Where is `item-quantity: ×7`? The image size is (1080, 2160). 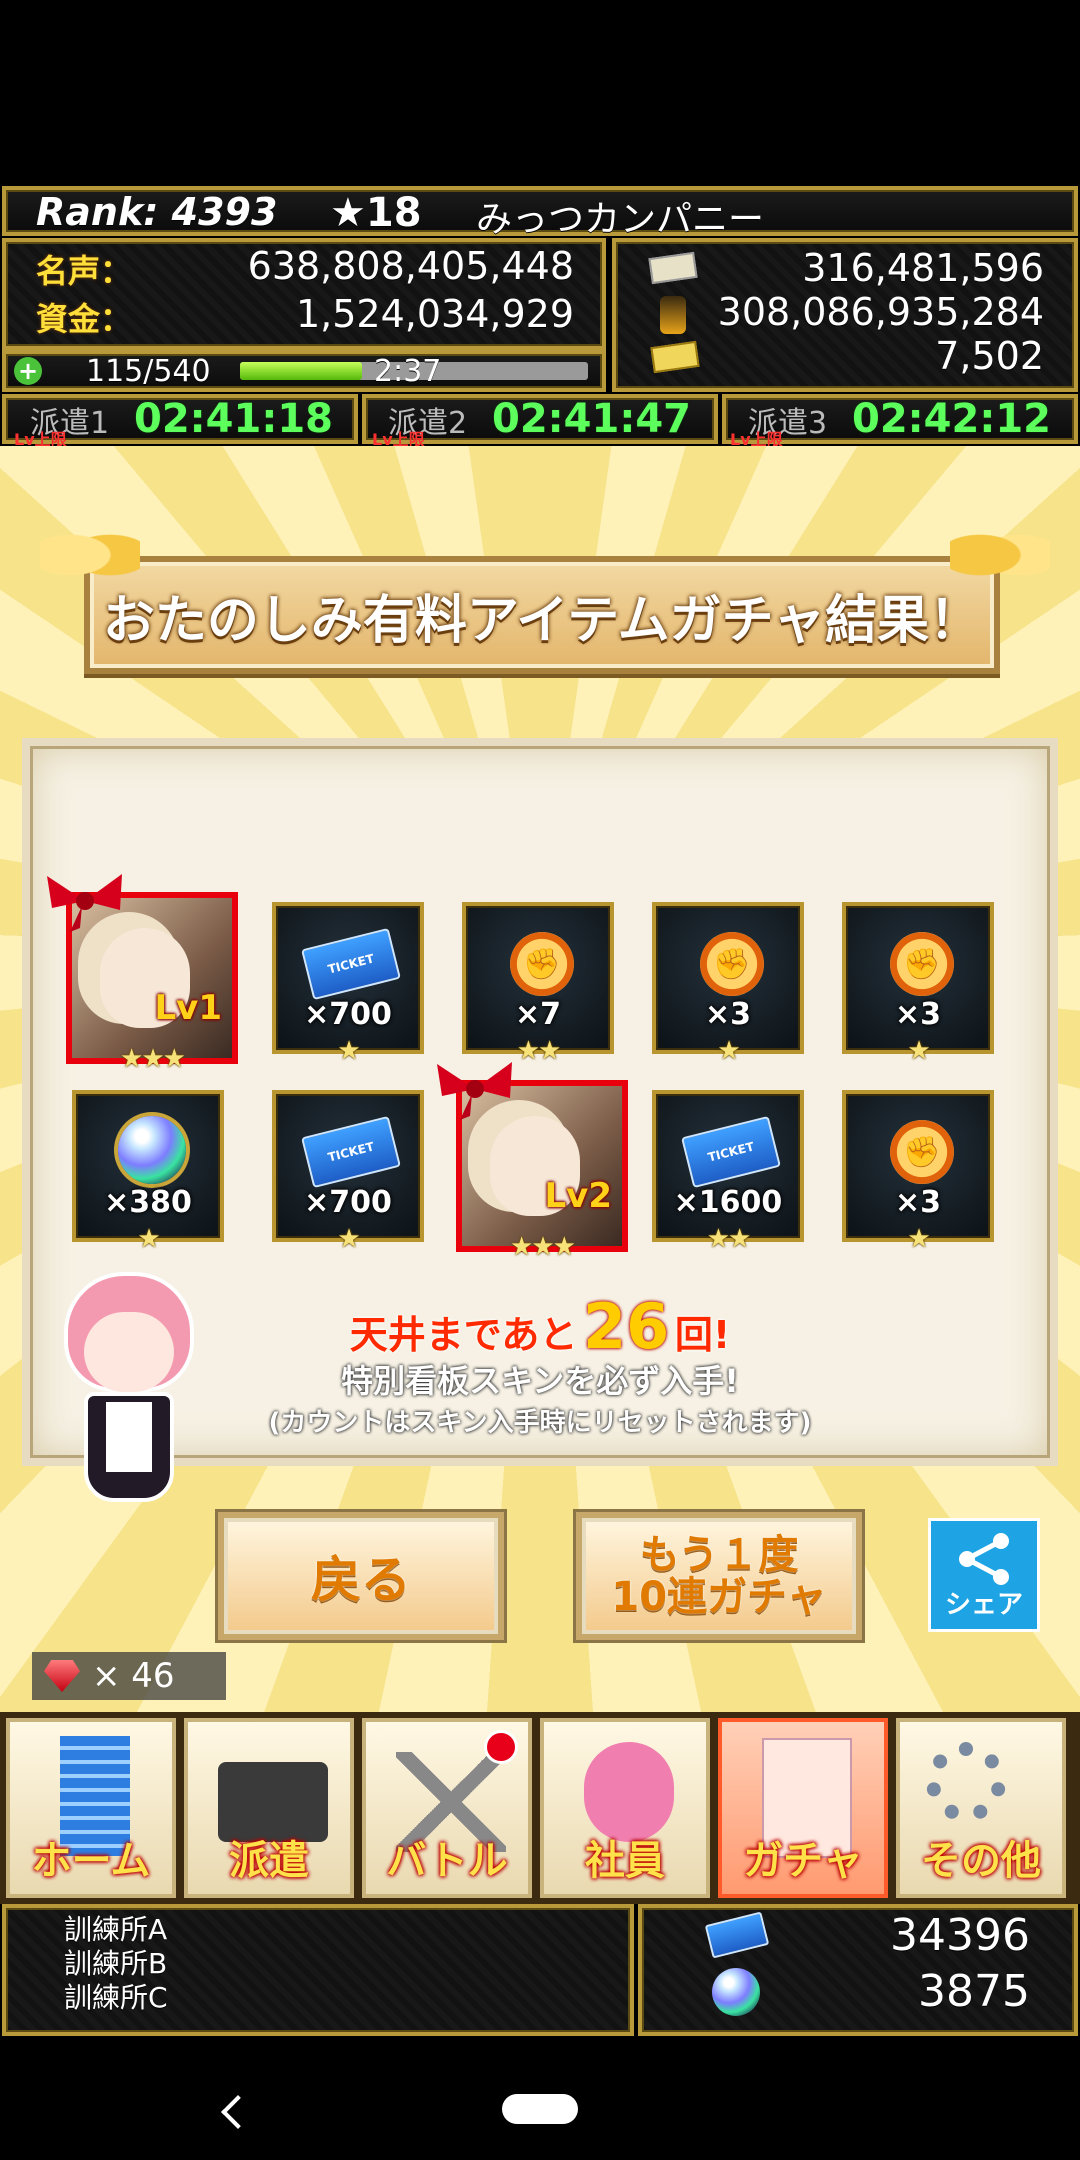 item-quantity: ×7 is located at coordinates (537, 1014).